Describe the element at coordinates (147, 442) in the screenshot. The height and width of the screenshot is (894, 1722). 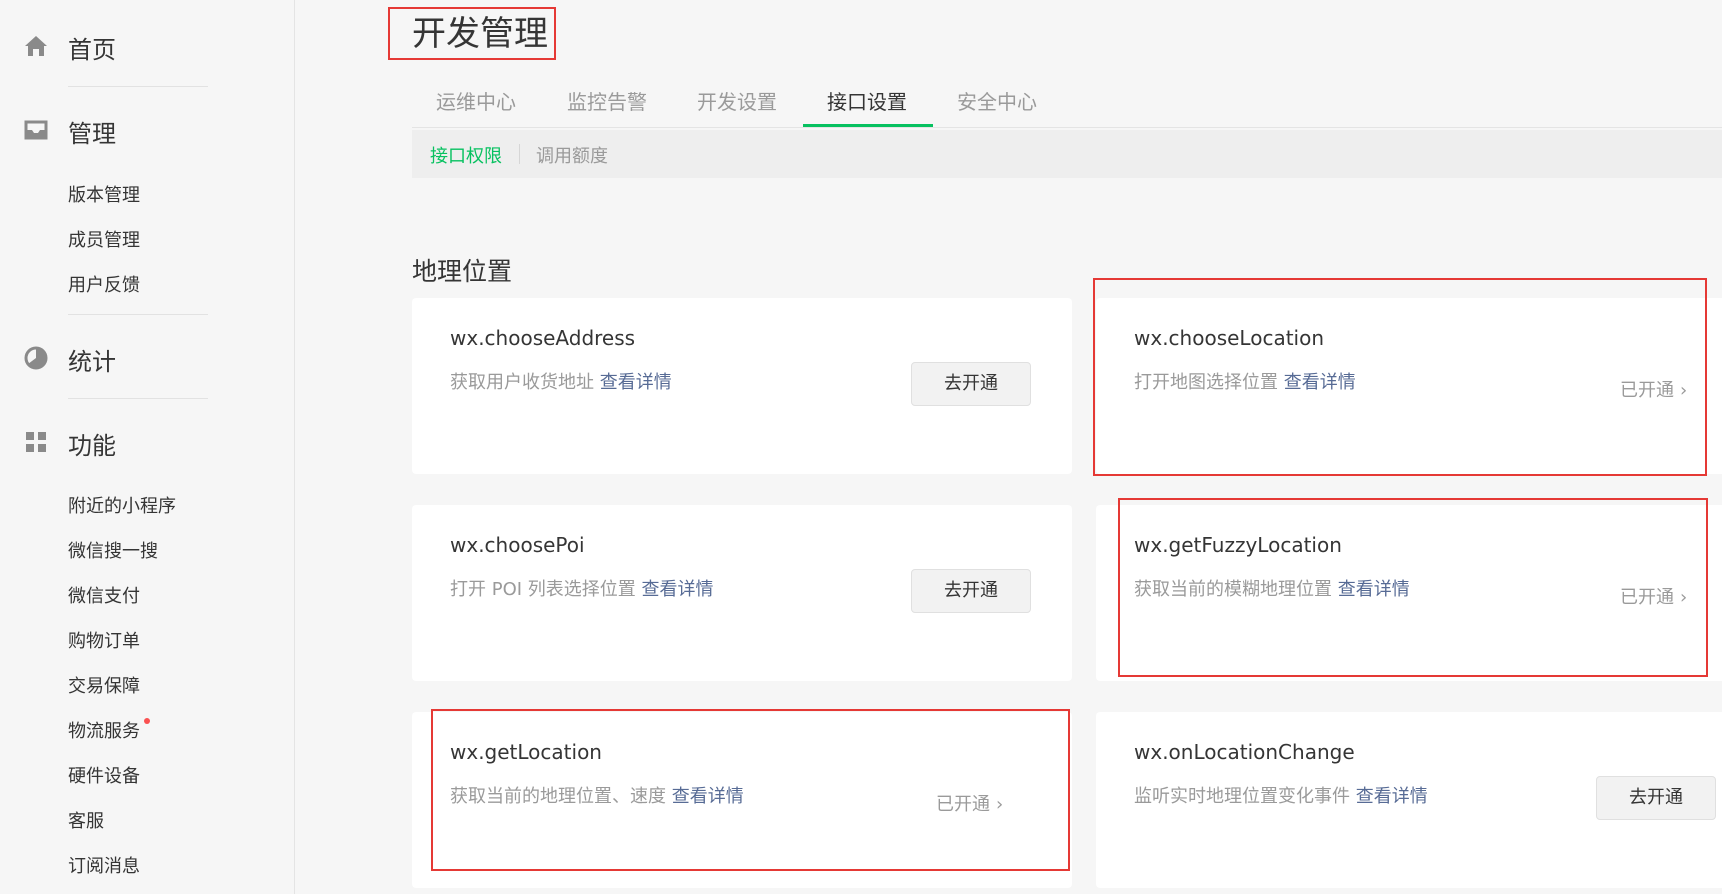
I see `nav-features: 功能` at that location.